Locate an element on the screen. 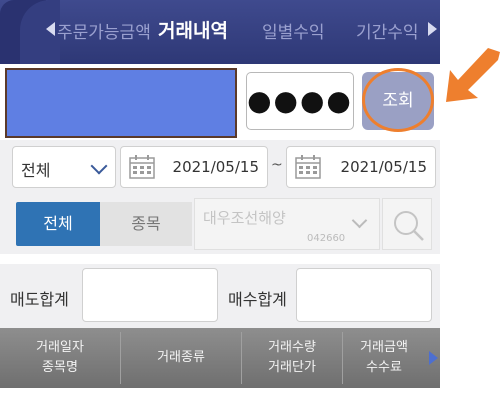 This screenshot has width=504, height=400. stock-filter-row: 전체 종목 대우조선해양 042660 is located at coordinates (220, 224).